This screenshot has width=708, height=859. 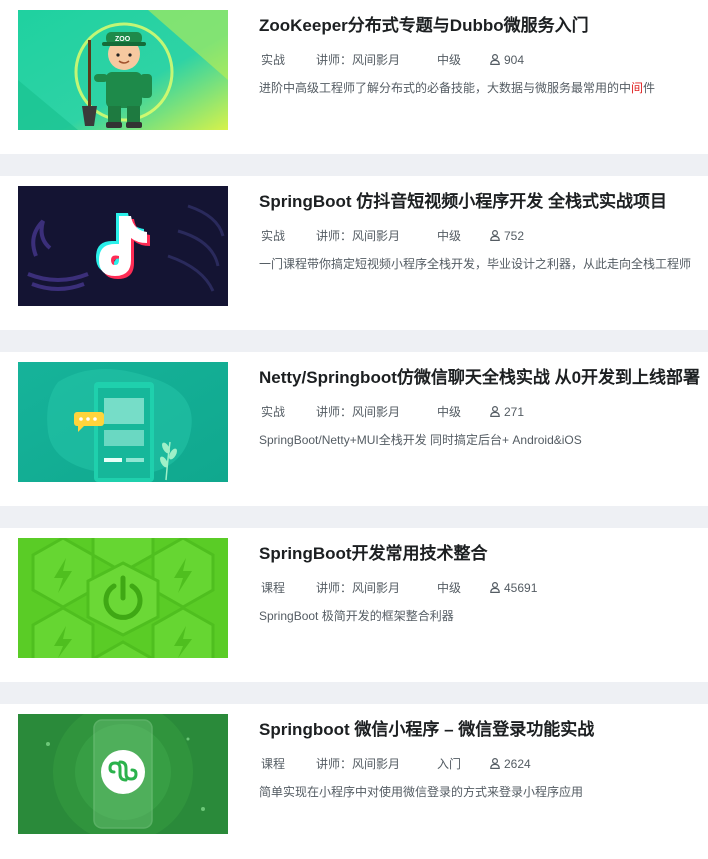 I want to click on course-description: 一门课程带你搞定短视频小程序全栈开发，毕业设计之利器，从此走向全栈工程师, so click(x=475, y=264).